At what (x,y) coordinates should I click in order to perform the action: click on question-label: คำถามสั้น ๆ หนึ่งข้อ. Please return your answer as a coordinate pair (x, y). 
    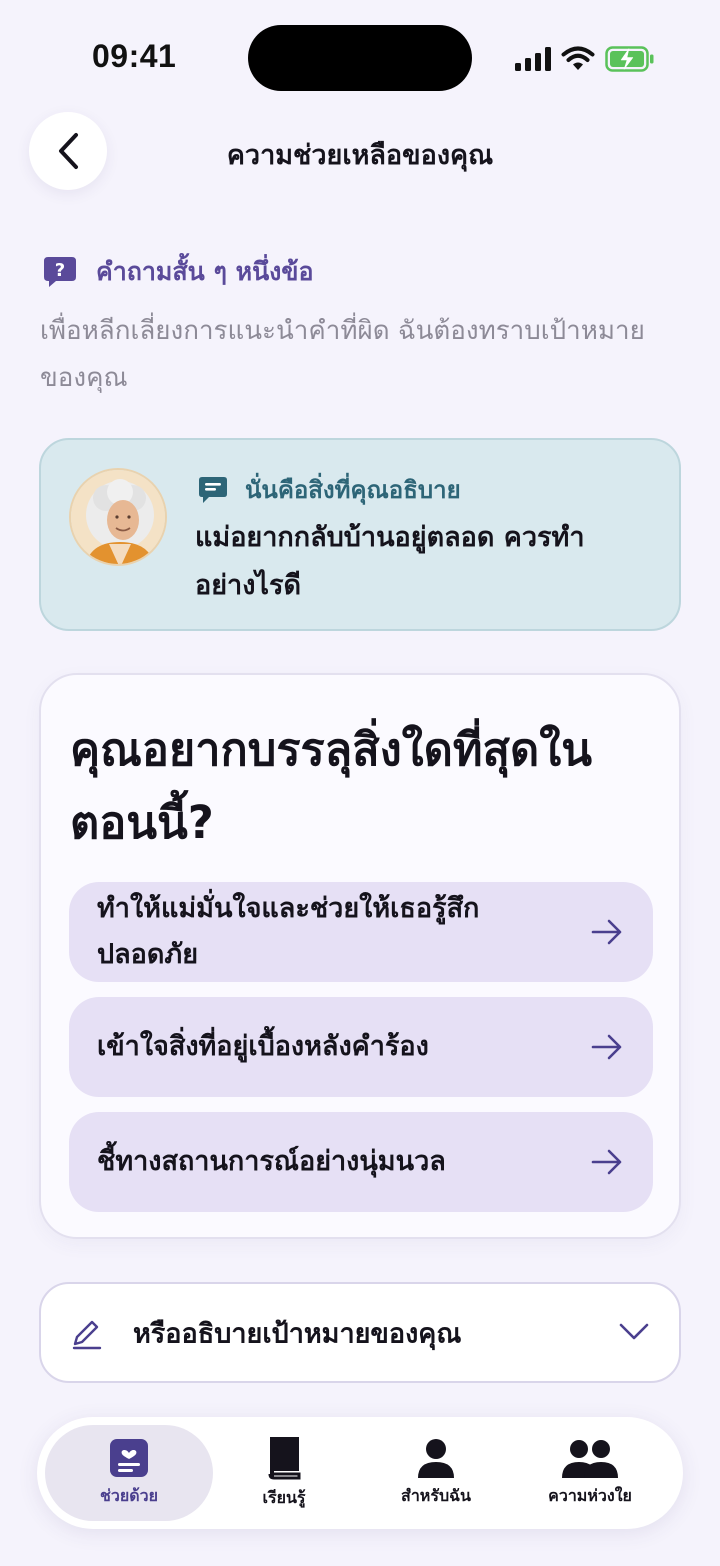
    Looking at the image, I should click on (205, 271).